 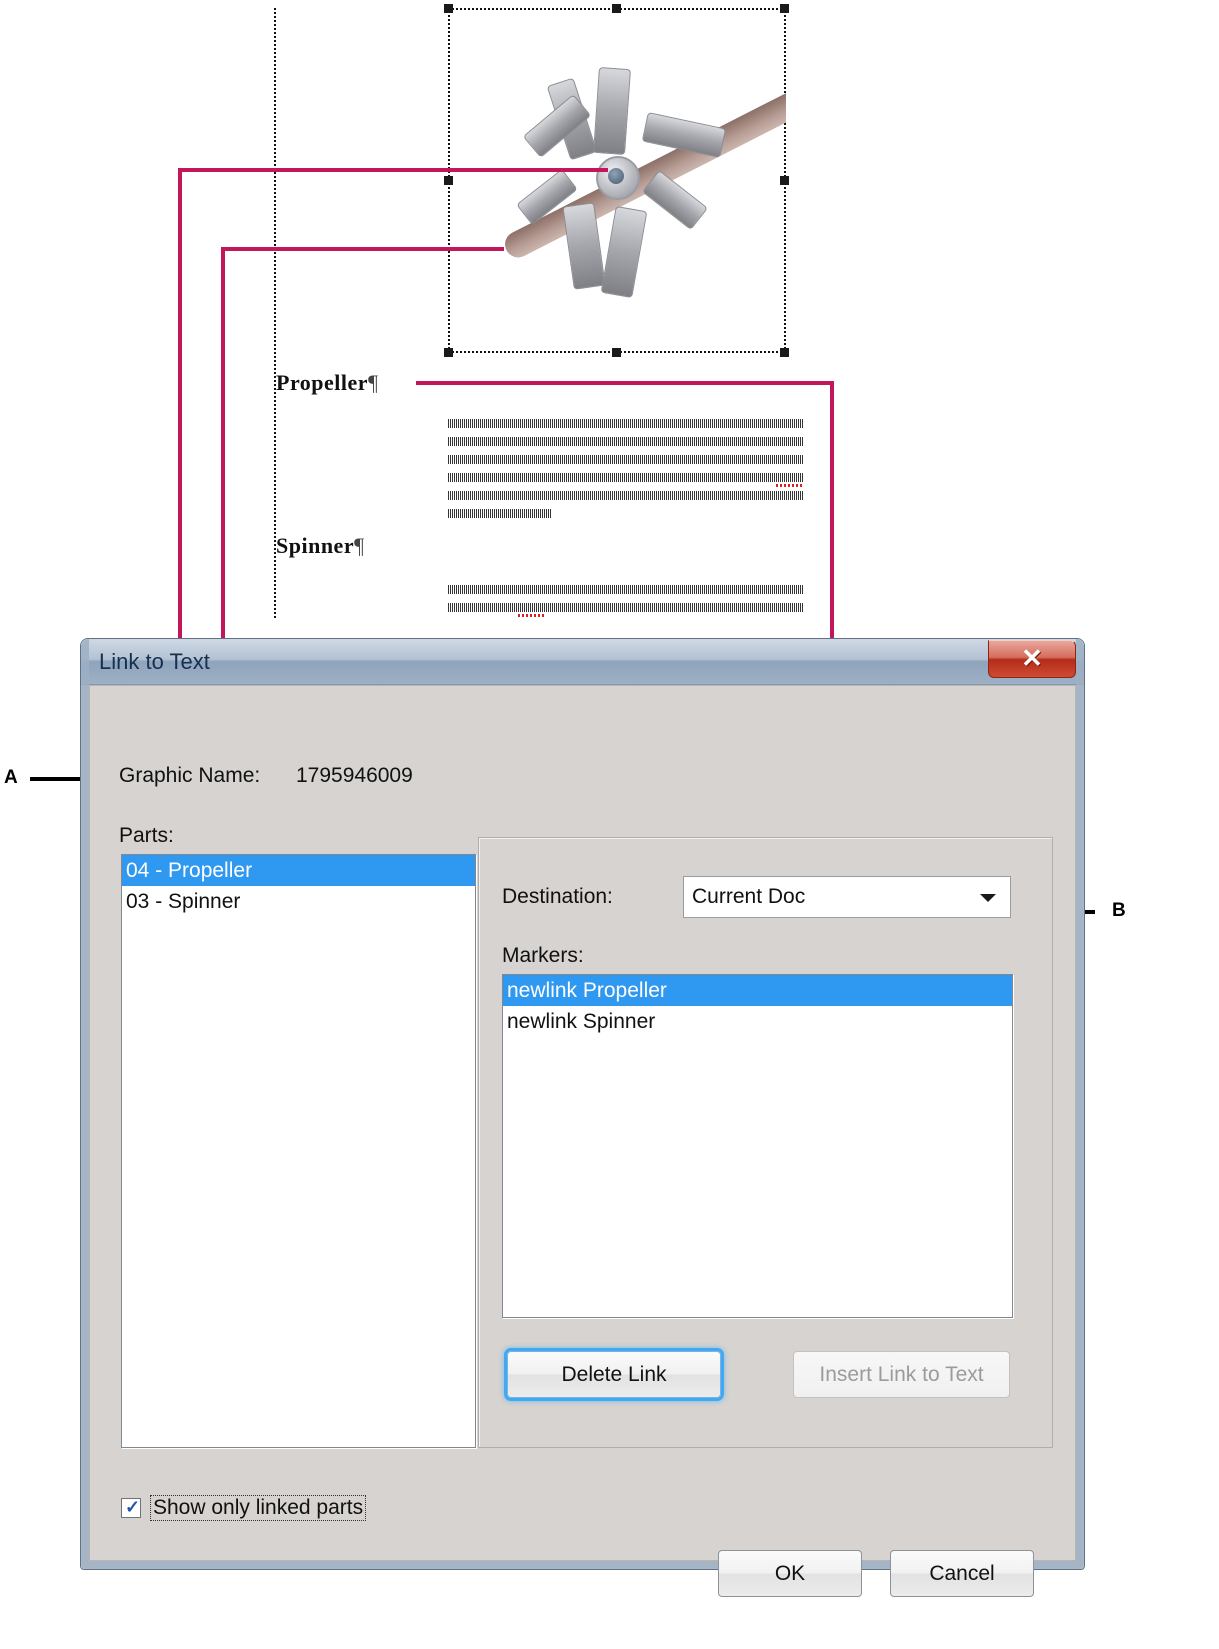 I want to click on destination-value: Current Doc, so click(x=749, y=896).